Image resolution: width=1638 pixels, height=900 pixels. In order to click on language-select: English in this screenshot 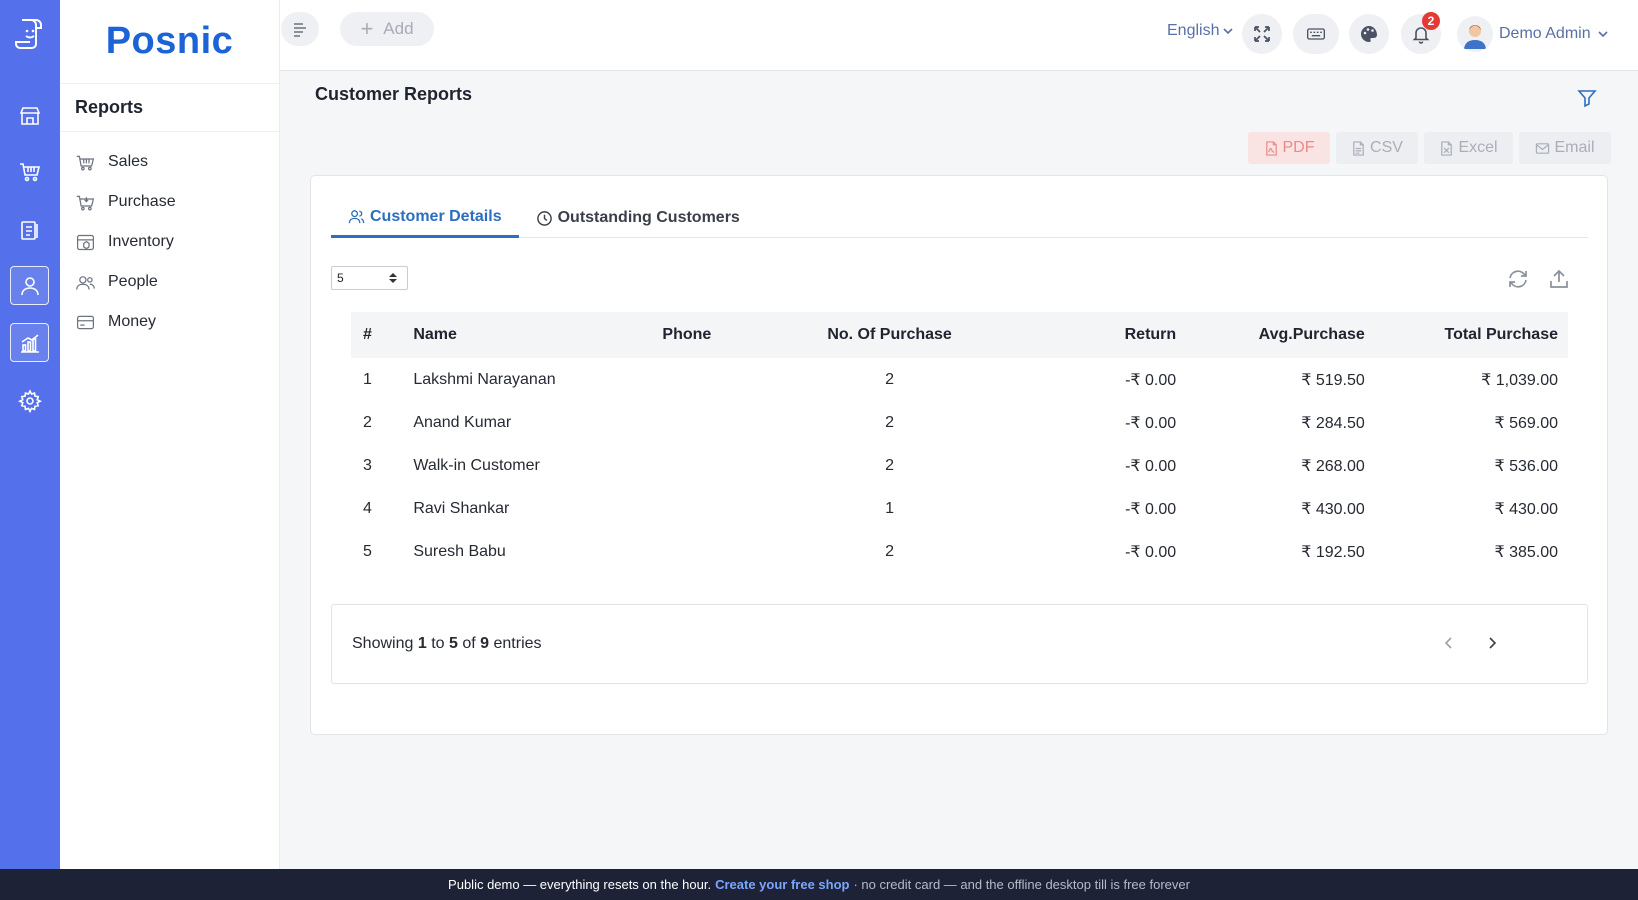, I will do `click(1200, 31)`.